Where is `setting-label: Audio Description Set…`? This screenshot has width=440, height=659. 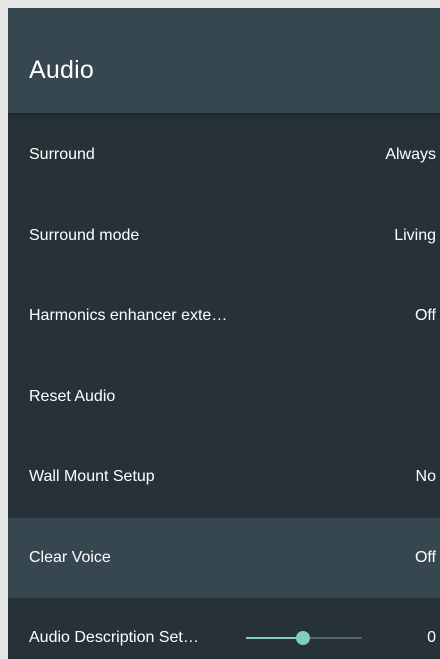
setting-label: Audio Description Set… is located at coordinates (114, 638).